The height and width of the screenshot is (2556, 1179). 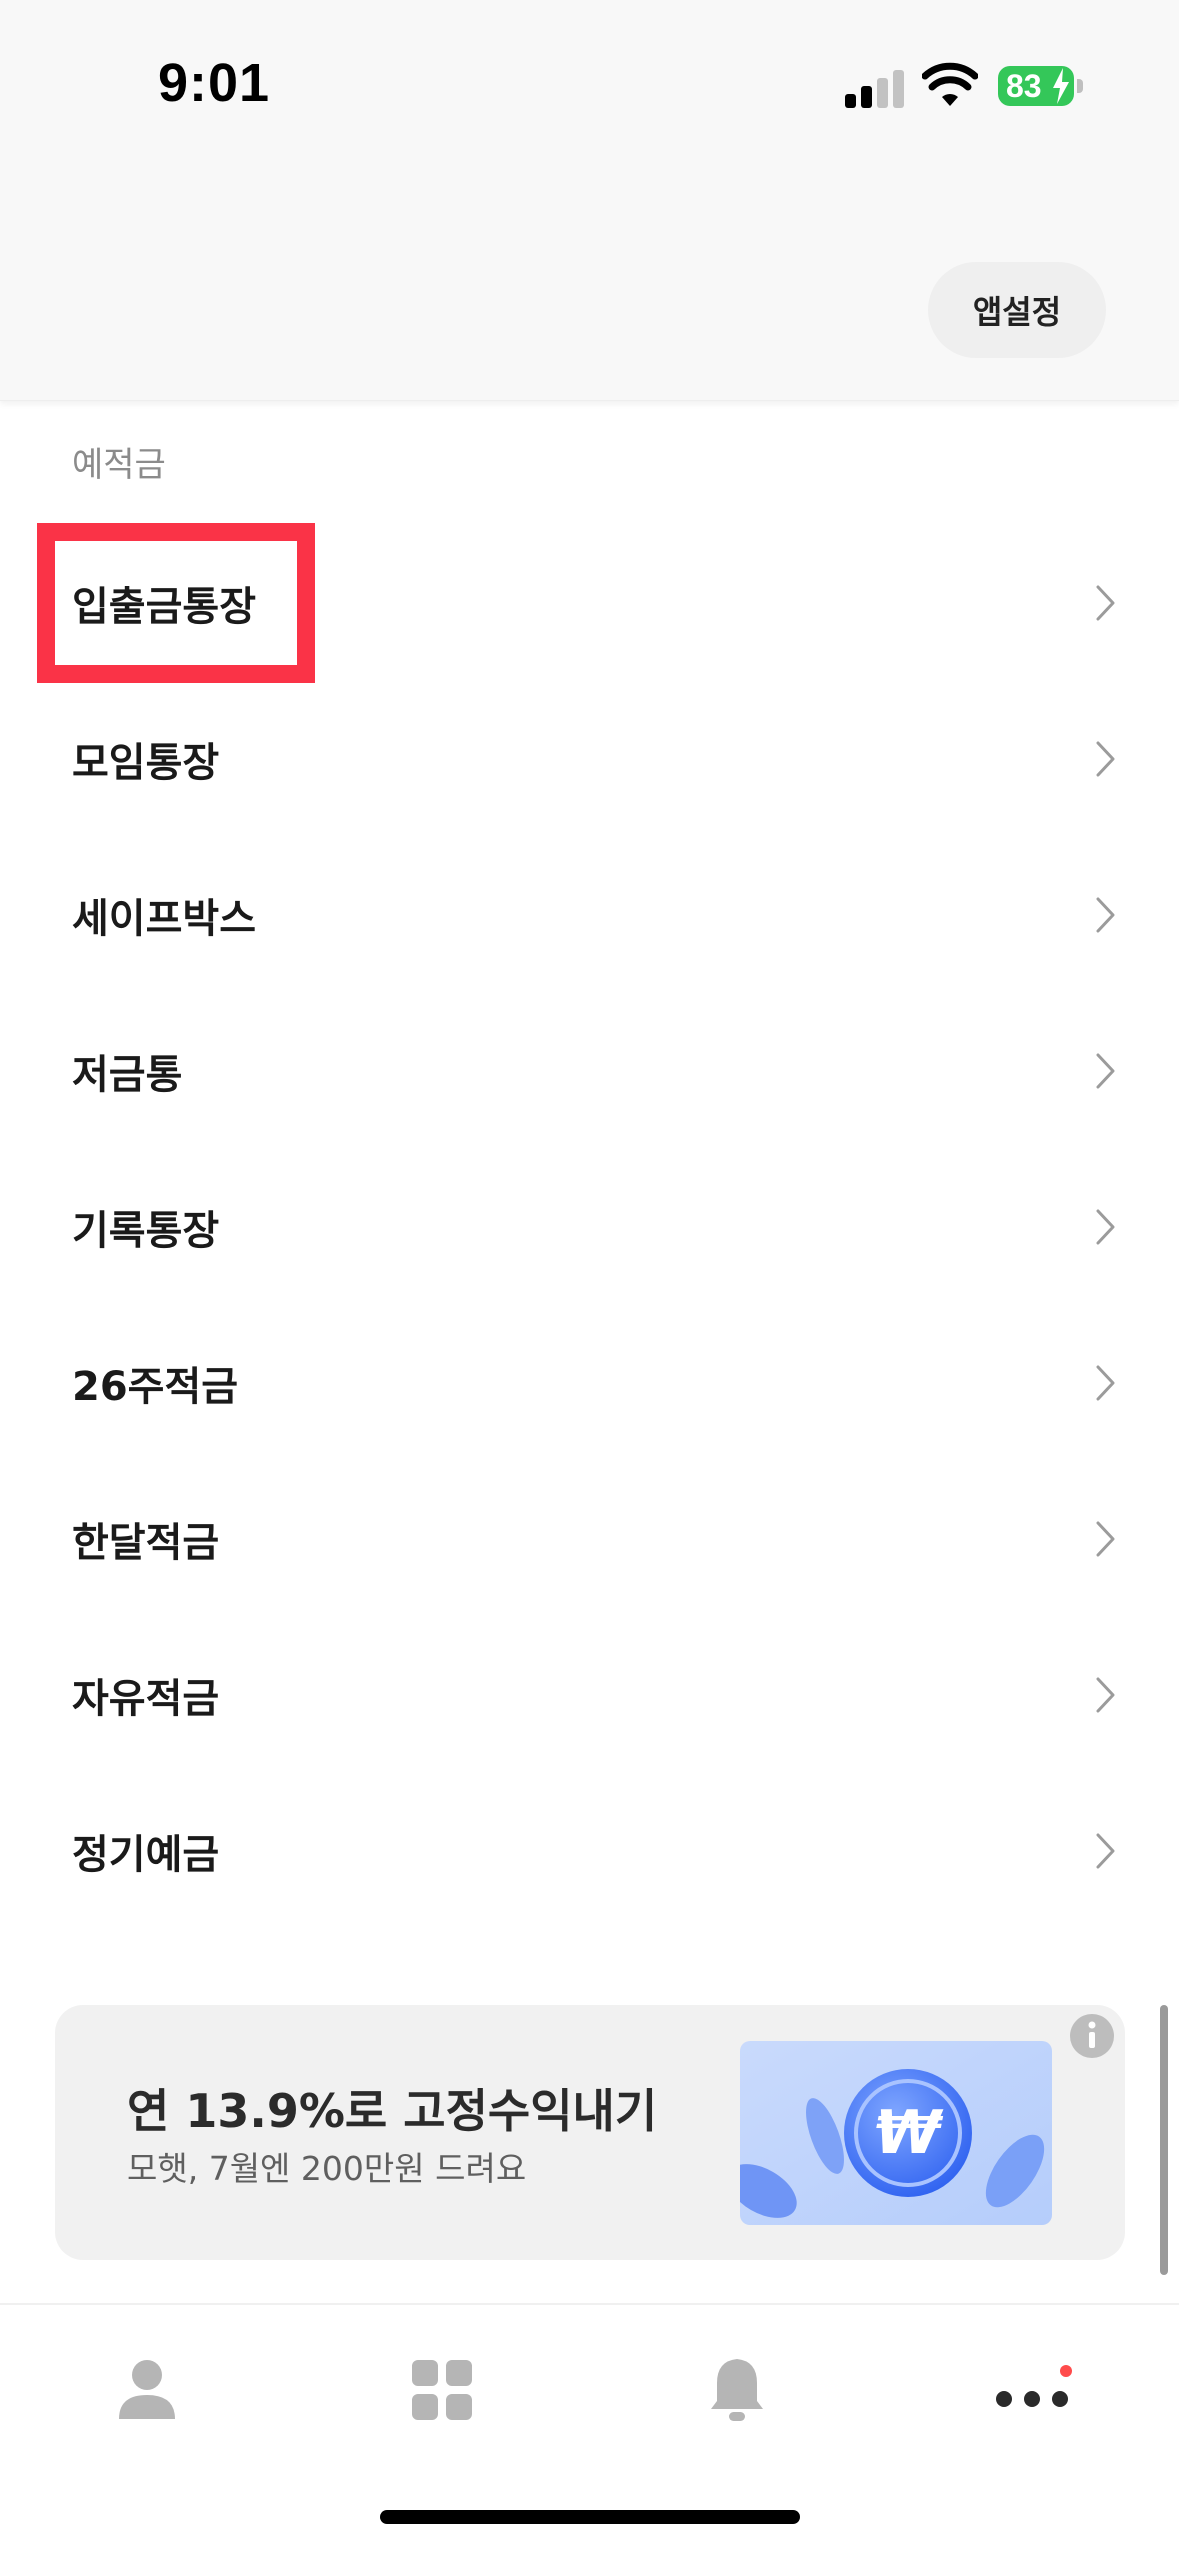 I want to click on home-indicator, so click(x=590, y=2517).